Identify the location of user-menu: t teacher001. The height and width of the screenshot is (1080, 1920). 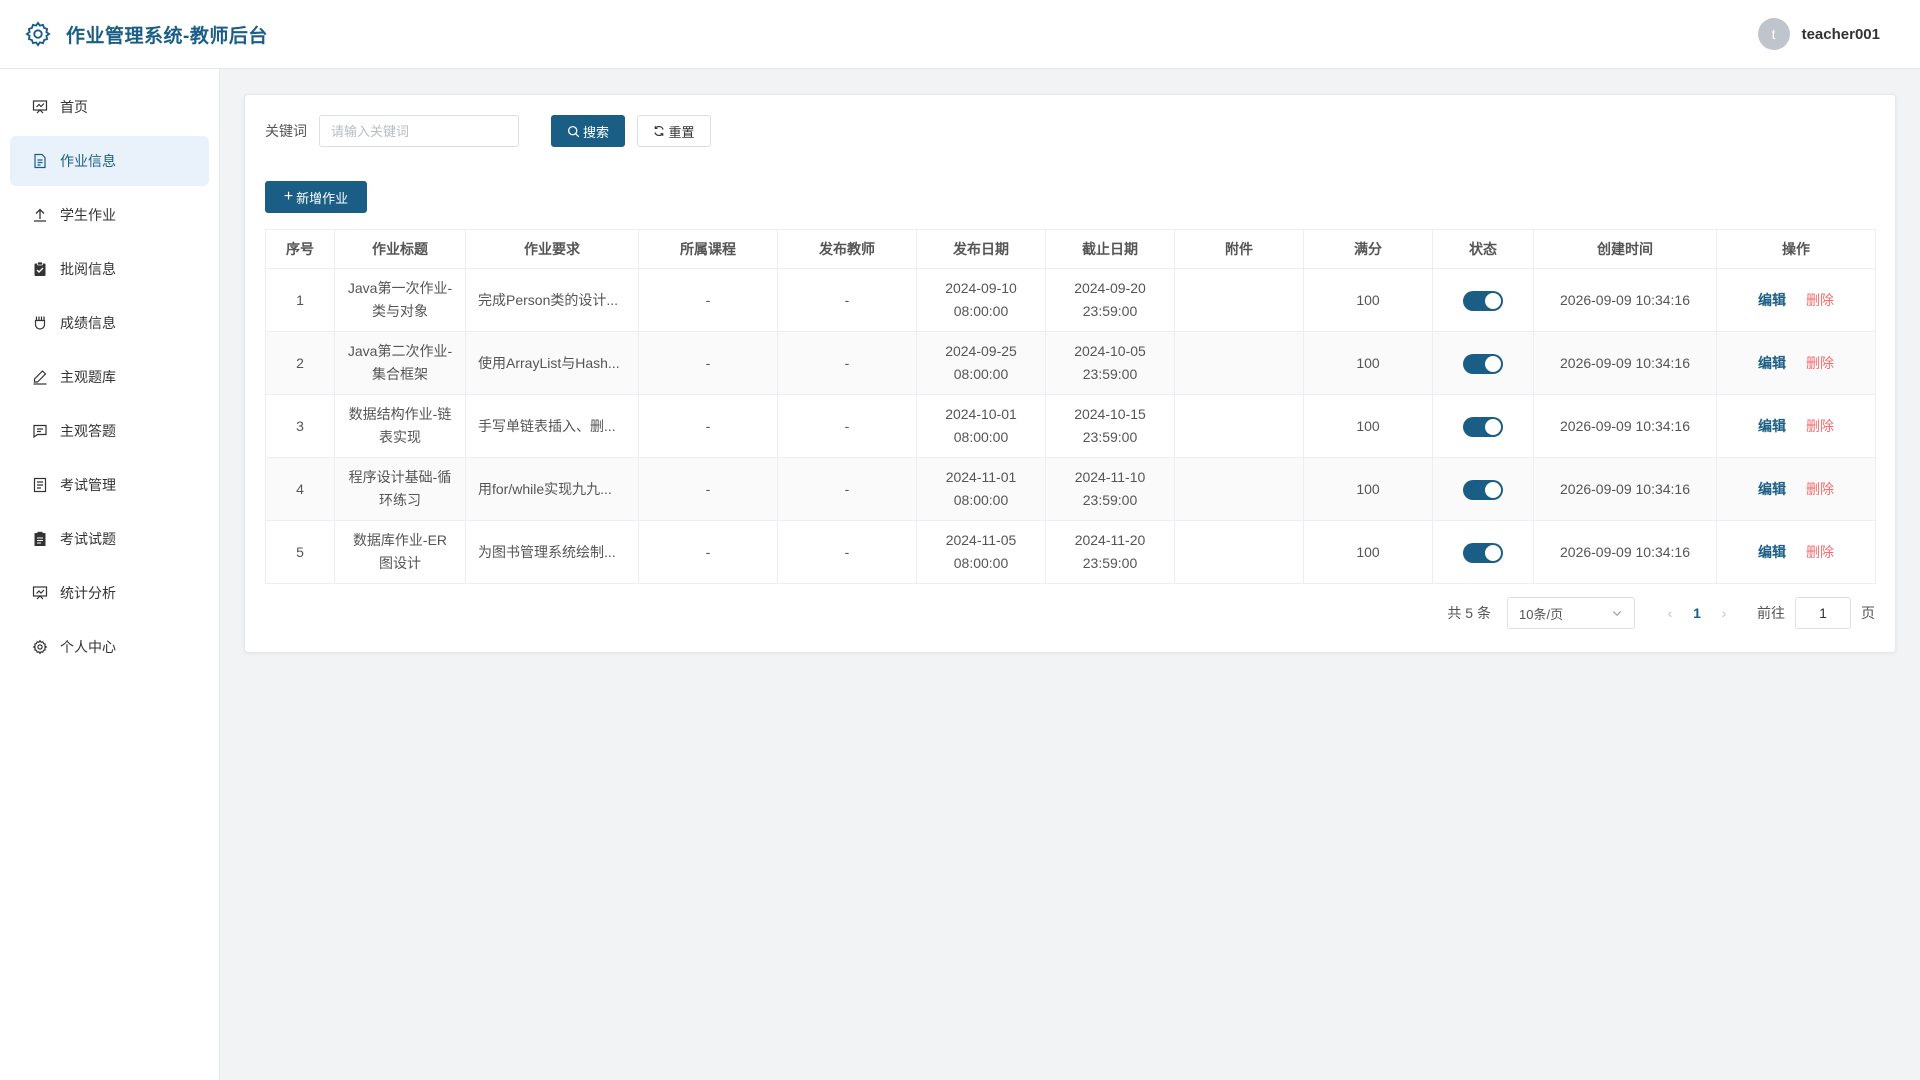
(1826, 34).